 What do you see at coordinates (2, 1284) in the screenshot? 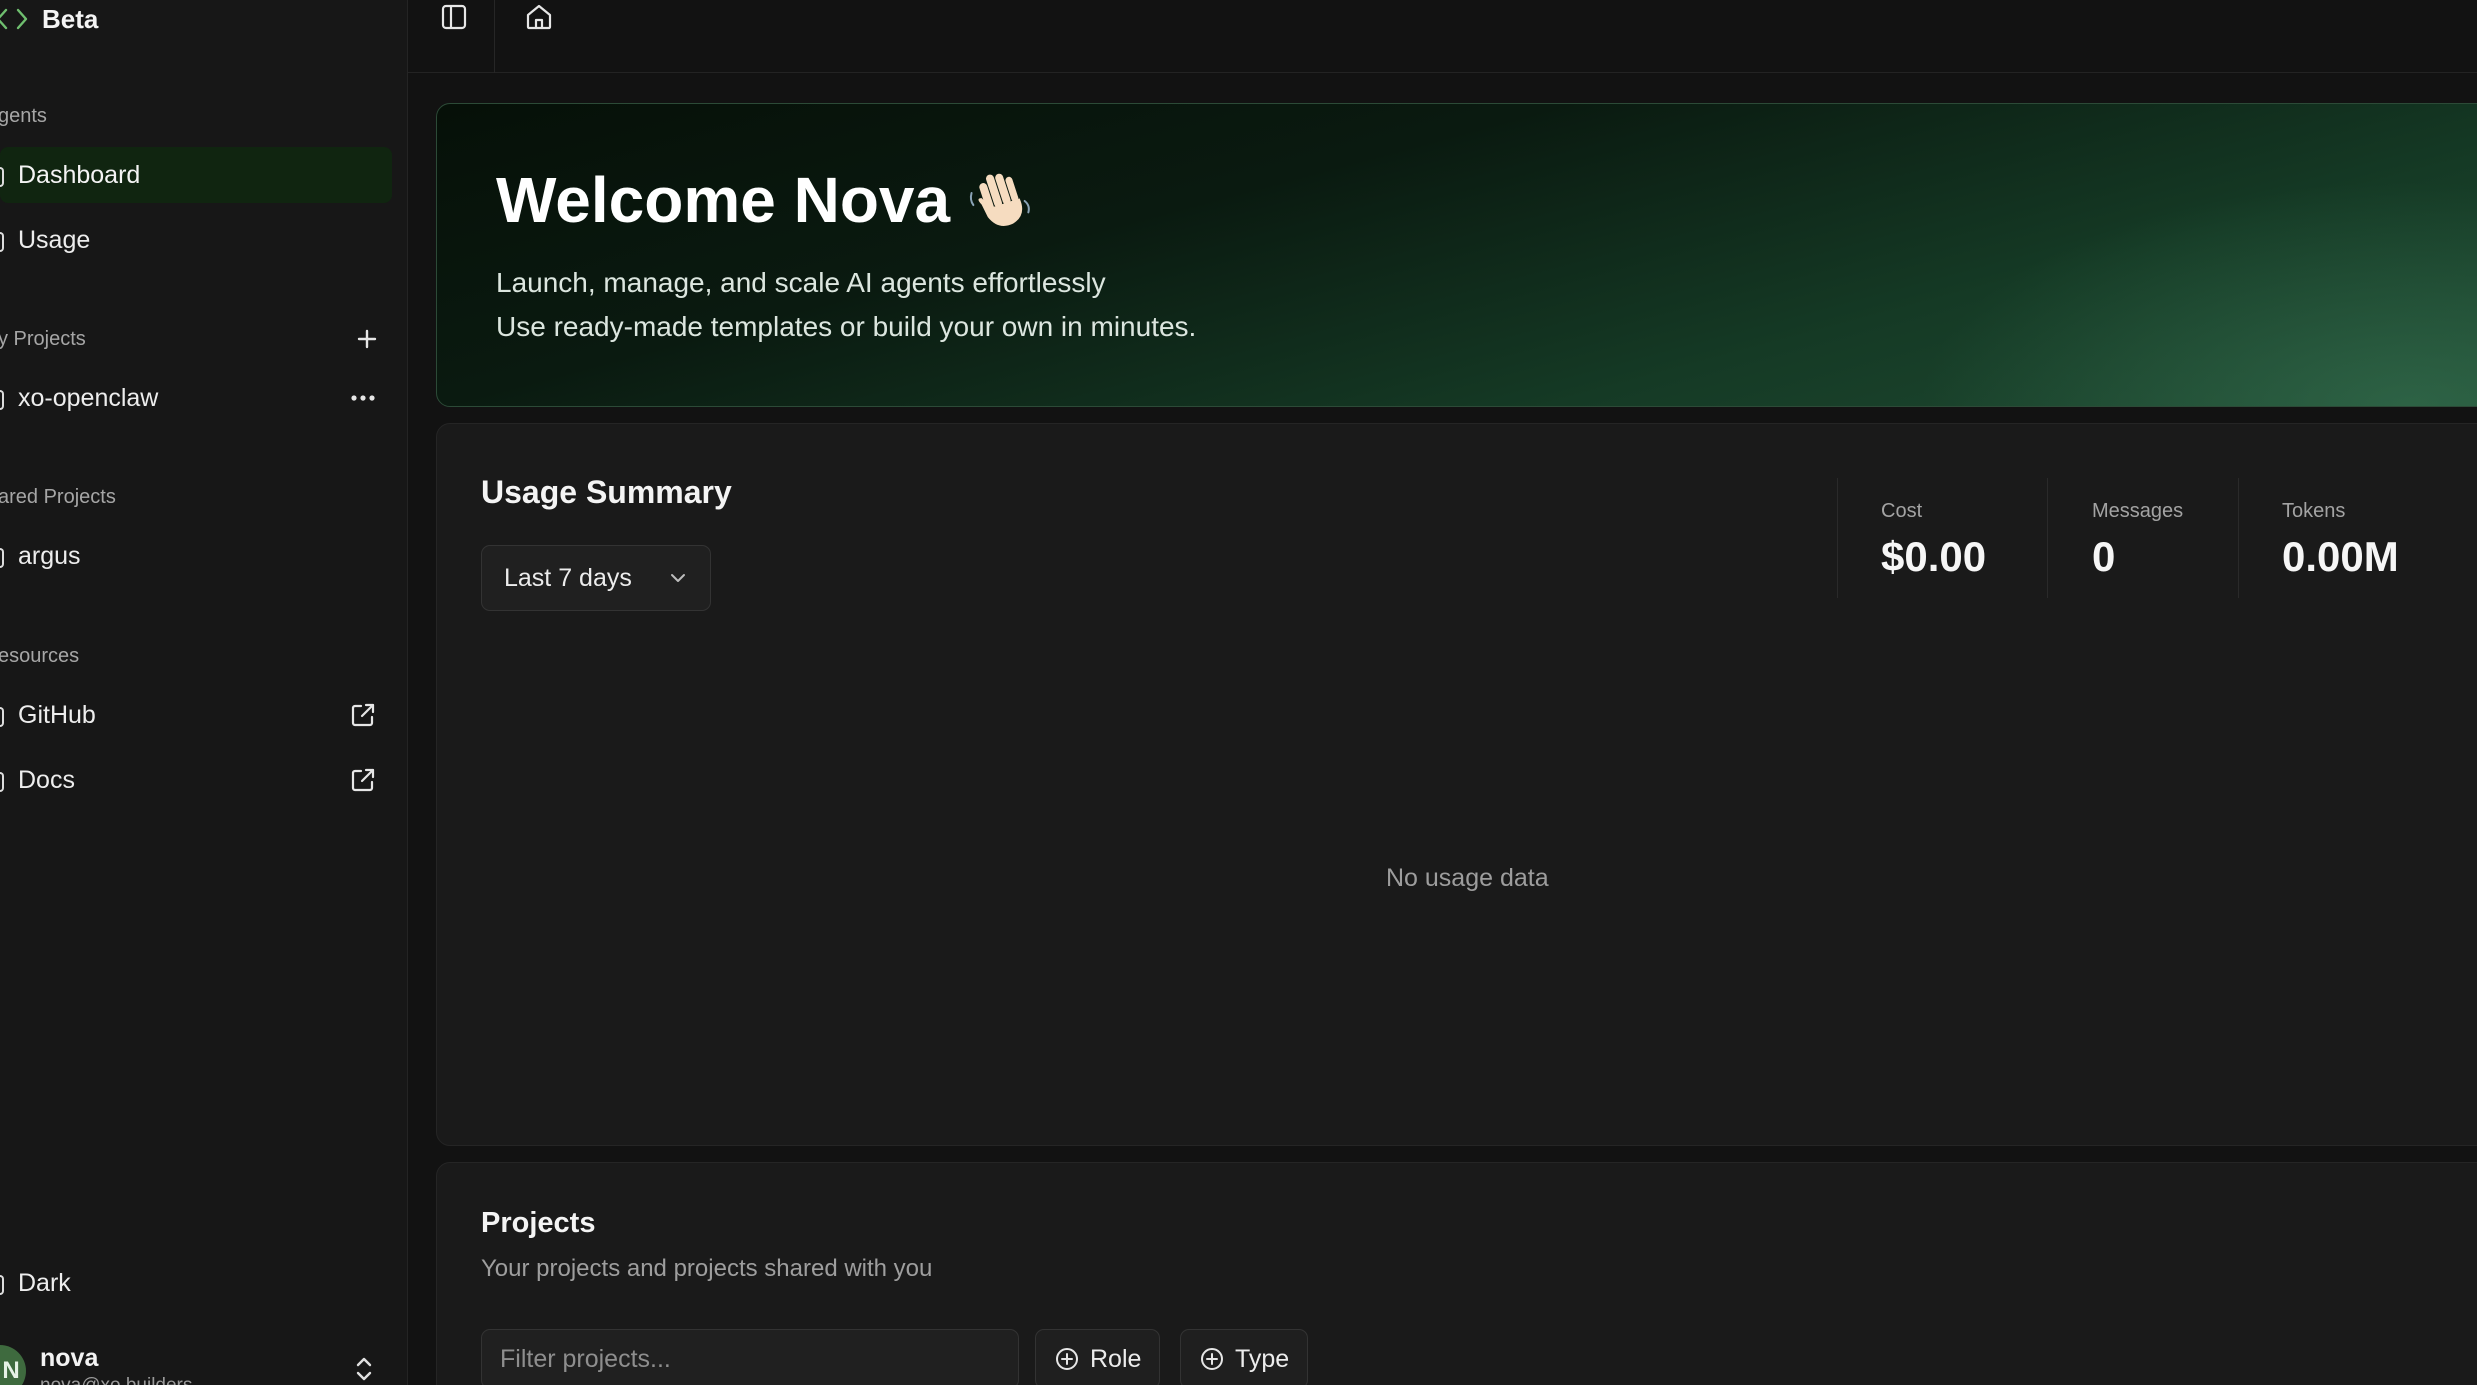
I see `moon-icon` at bounding box center [2, 1284].